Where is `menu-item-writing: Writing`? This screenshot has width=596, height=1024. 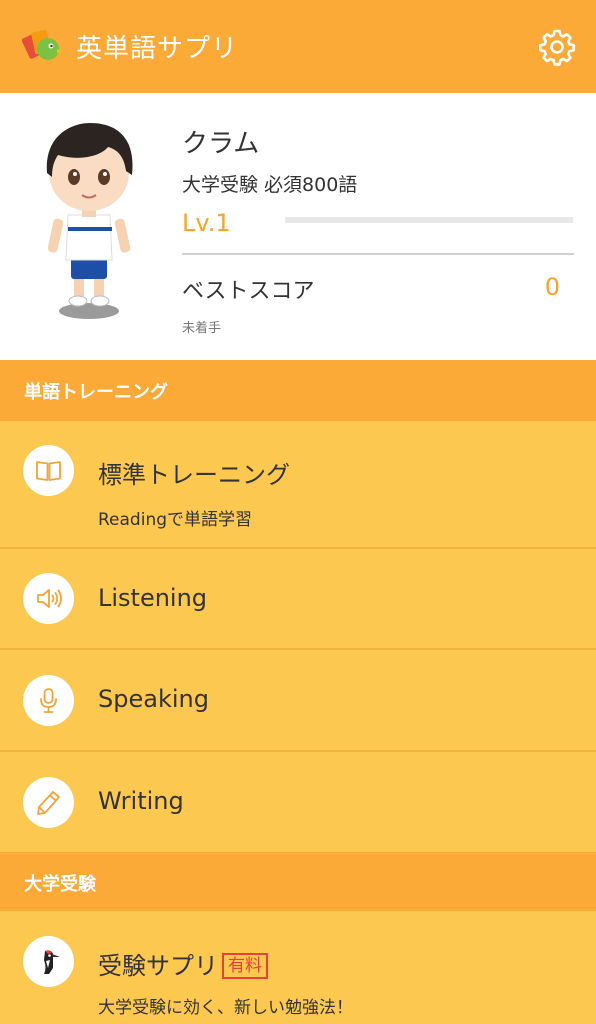
menu-item-writing: Writing is located at coordinates (298, 802).